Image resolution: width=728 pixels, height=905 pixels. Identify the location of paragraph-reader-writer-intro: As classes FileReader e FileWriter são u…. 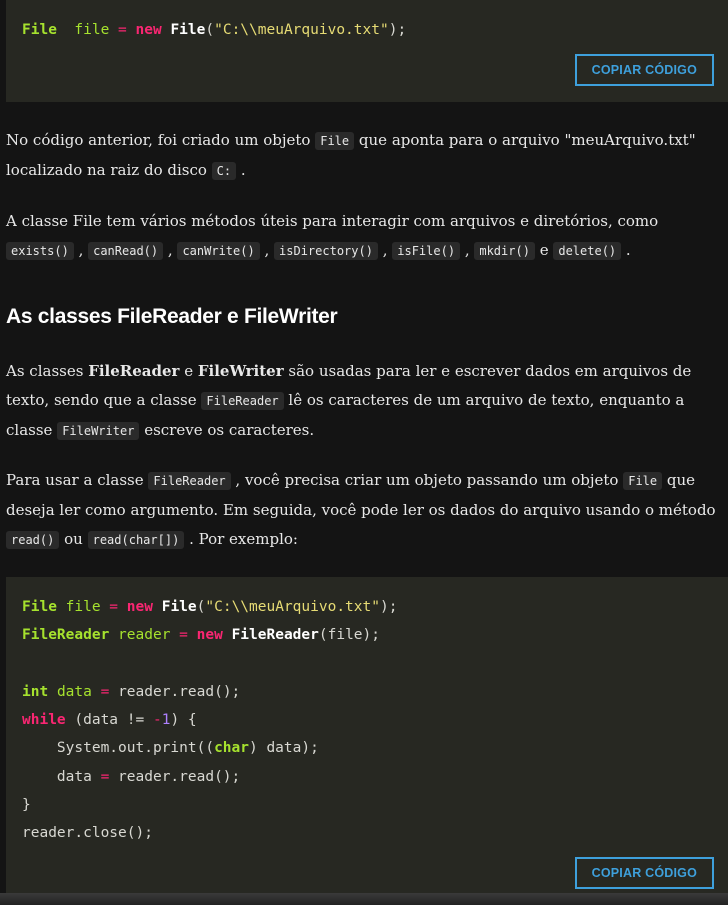
(349, 401).